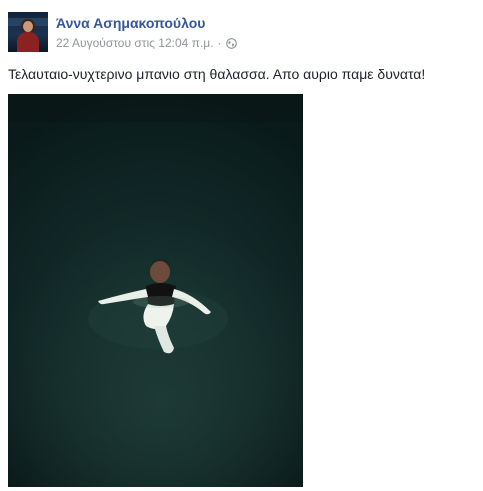 Image resolution: width=483 pixels, height=491 pixels. Describe the element at coordinates (28, 42) in the screenshot. I see `avatar-torso` at that location.